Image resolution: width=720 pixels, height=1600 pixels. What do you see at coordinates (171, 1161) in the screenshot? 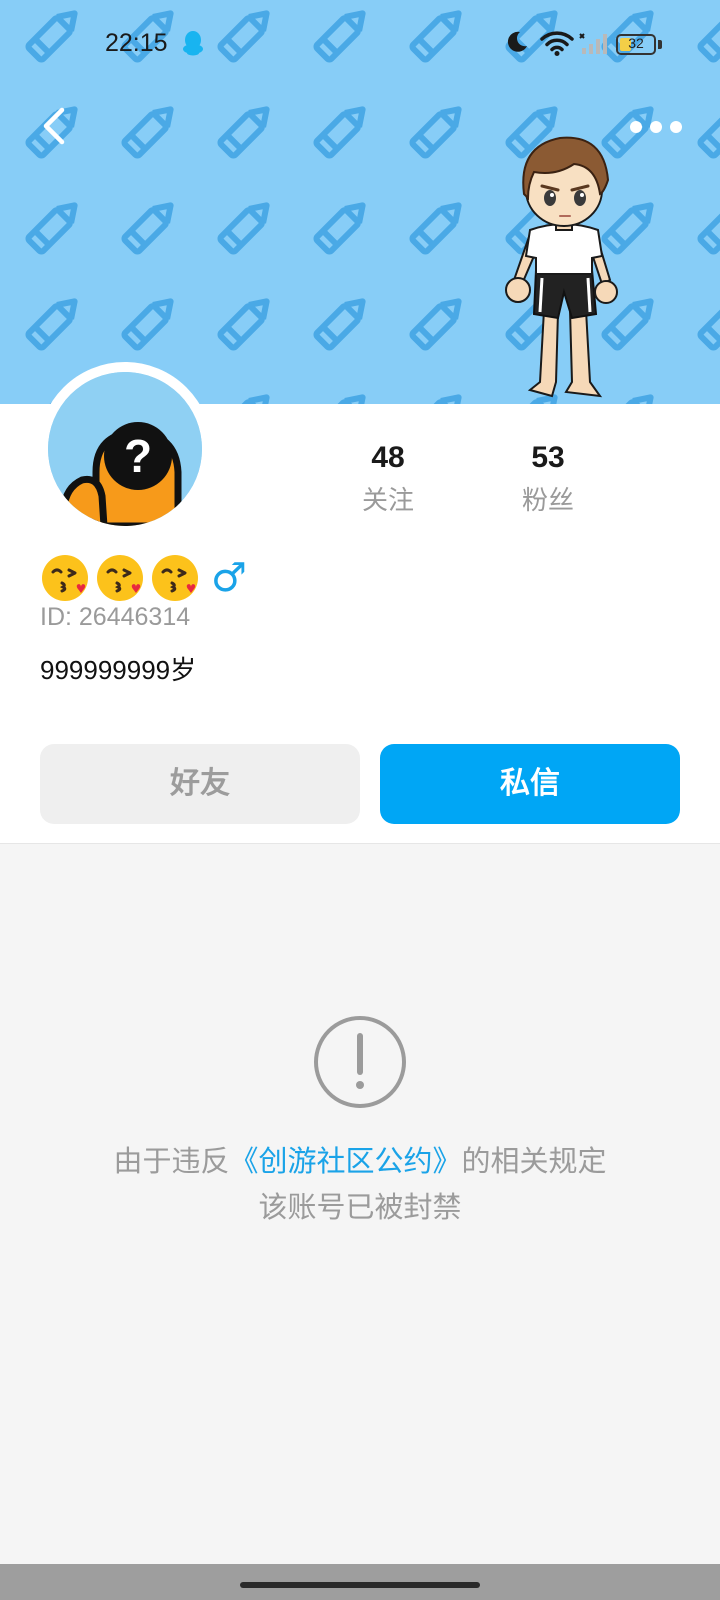
I see `ban-notice-prefix: 由于违反` at bounding box center [171, 1161].